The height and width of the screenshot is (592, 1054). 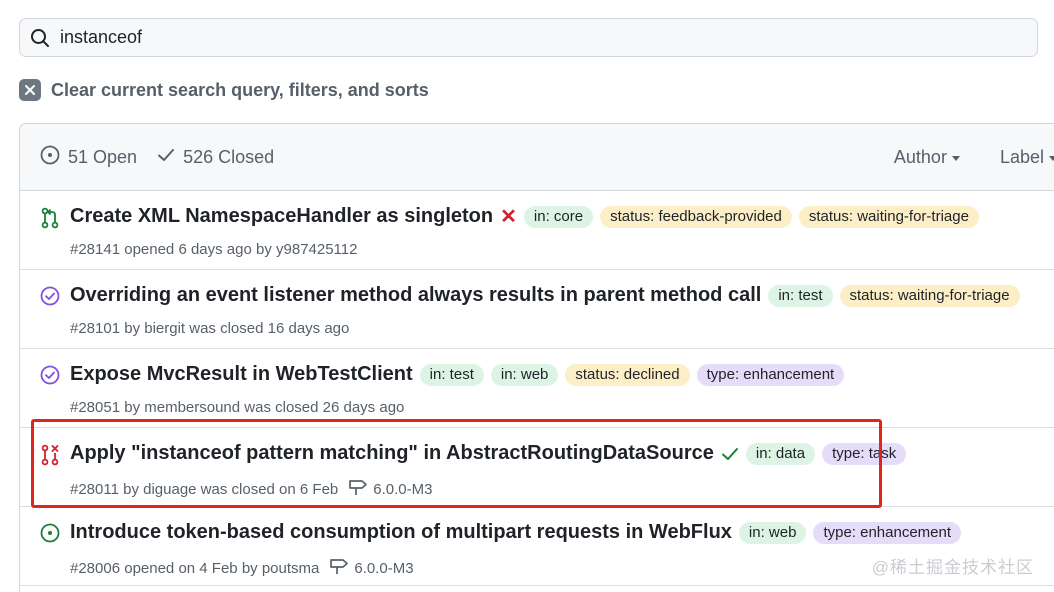 I want to click on issue-meta-text: #28141 opened 6 days ago by y987425112, so click(x=214, y=249).